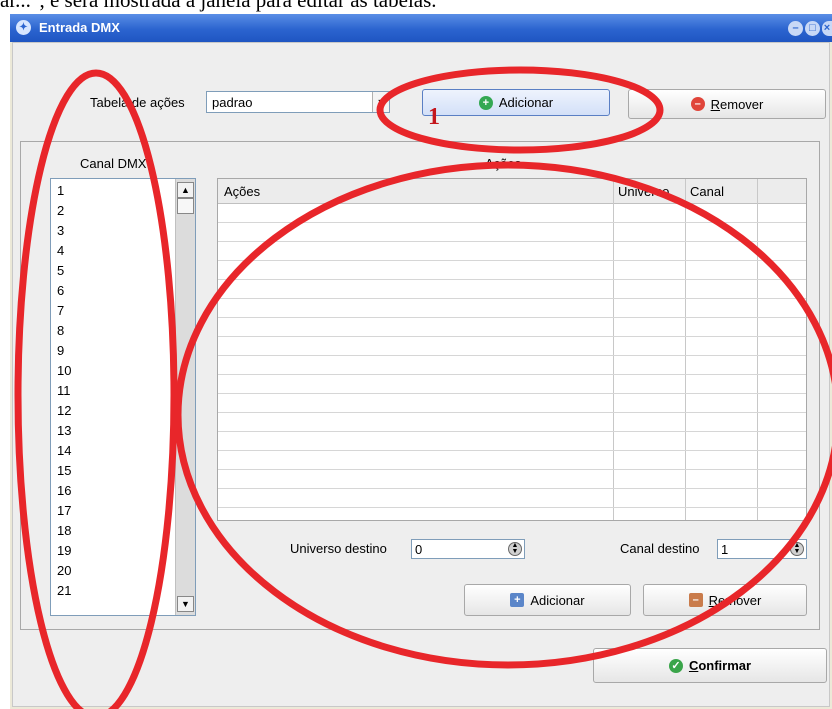  What do you see at coordinates (695, 600) in the screenshot?
I see `remove-action-icon: –` at bounding box center [695, 600].